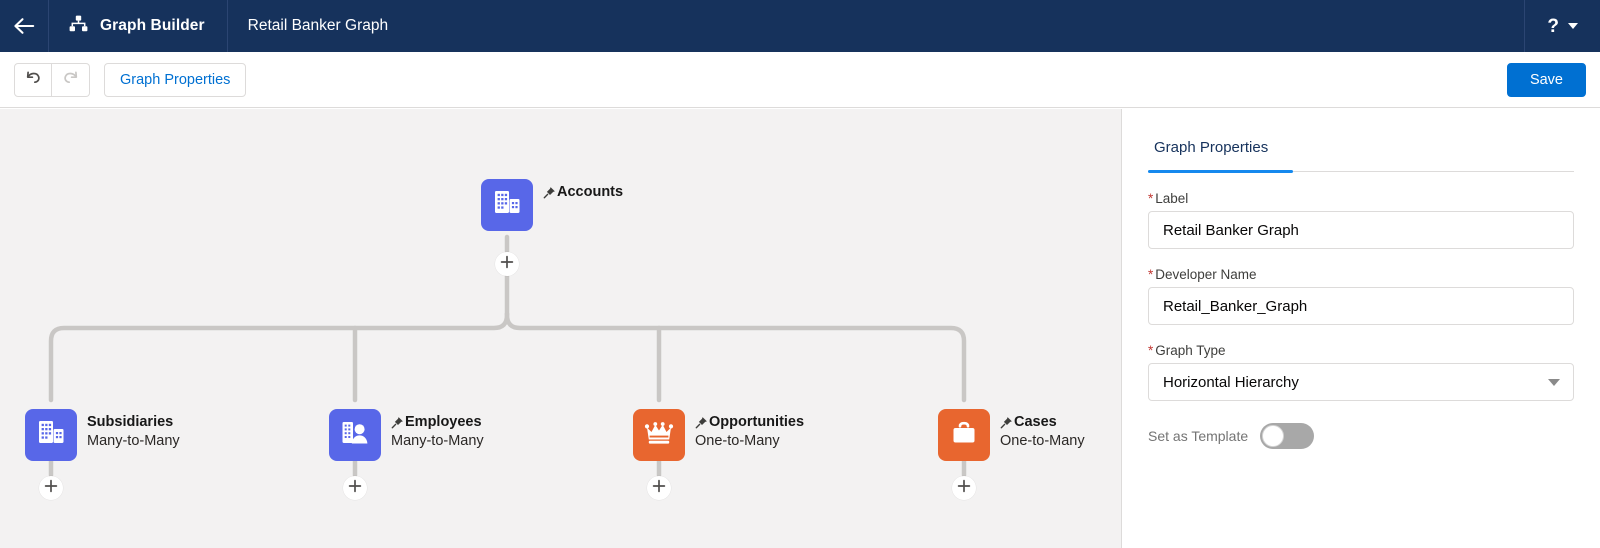 Image resolution: width=1600 pixels, height=548 pixels. I want to click on briefcase-icon, so click(964, 435).